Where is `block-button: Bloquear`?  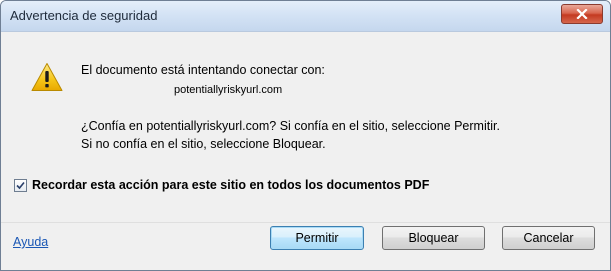 block-button: Bloquear is located at coordinates (433, 238).